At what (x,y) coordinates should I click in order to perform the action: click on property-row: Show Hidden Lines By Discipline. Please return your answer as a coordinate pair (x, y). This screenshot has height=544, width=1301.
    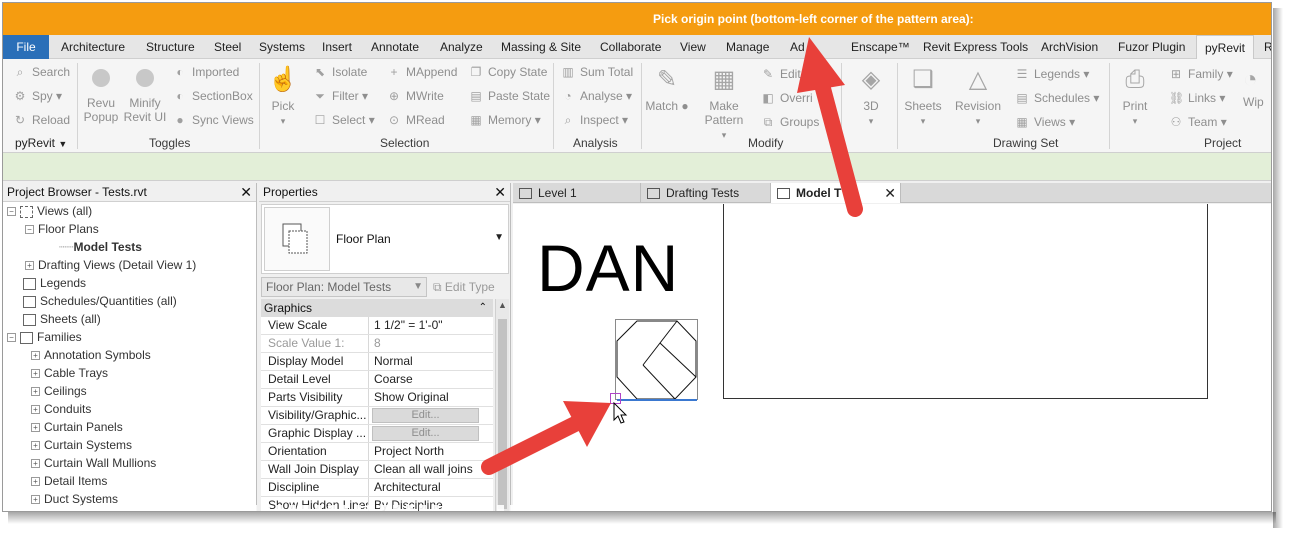
    Looking at the image, I should click on (377, 504).